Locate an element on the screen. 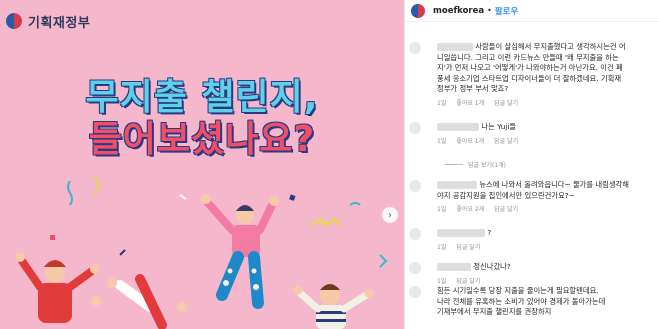 The image size is (658, 329). follow-button: 팔로우 is located at coordinates (506, 11).